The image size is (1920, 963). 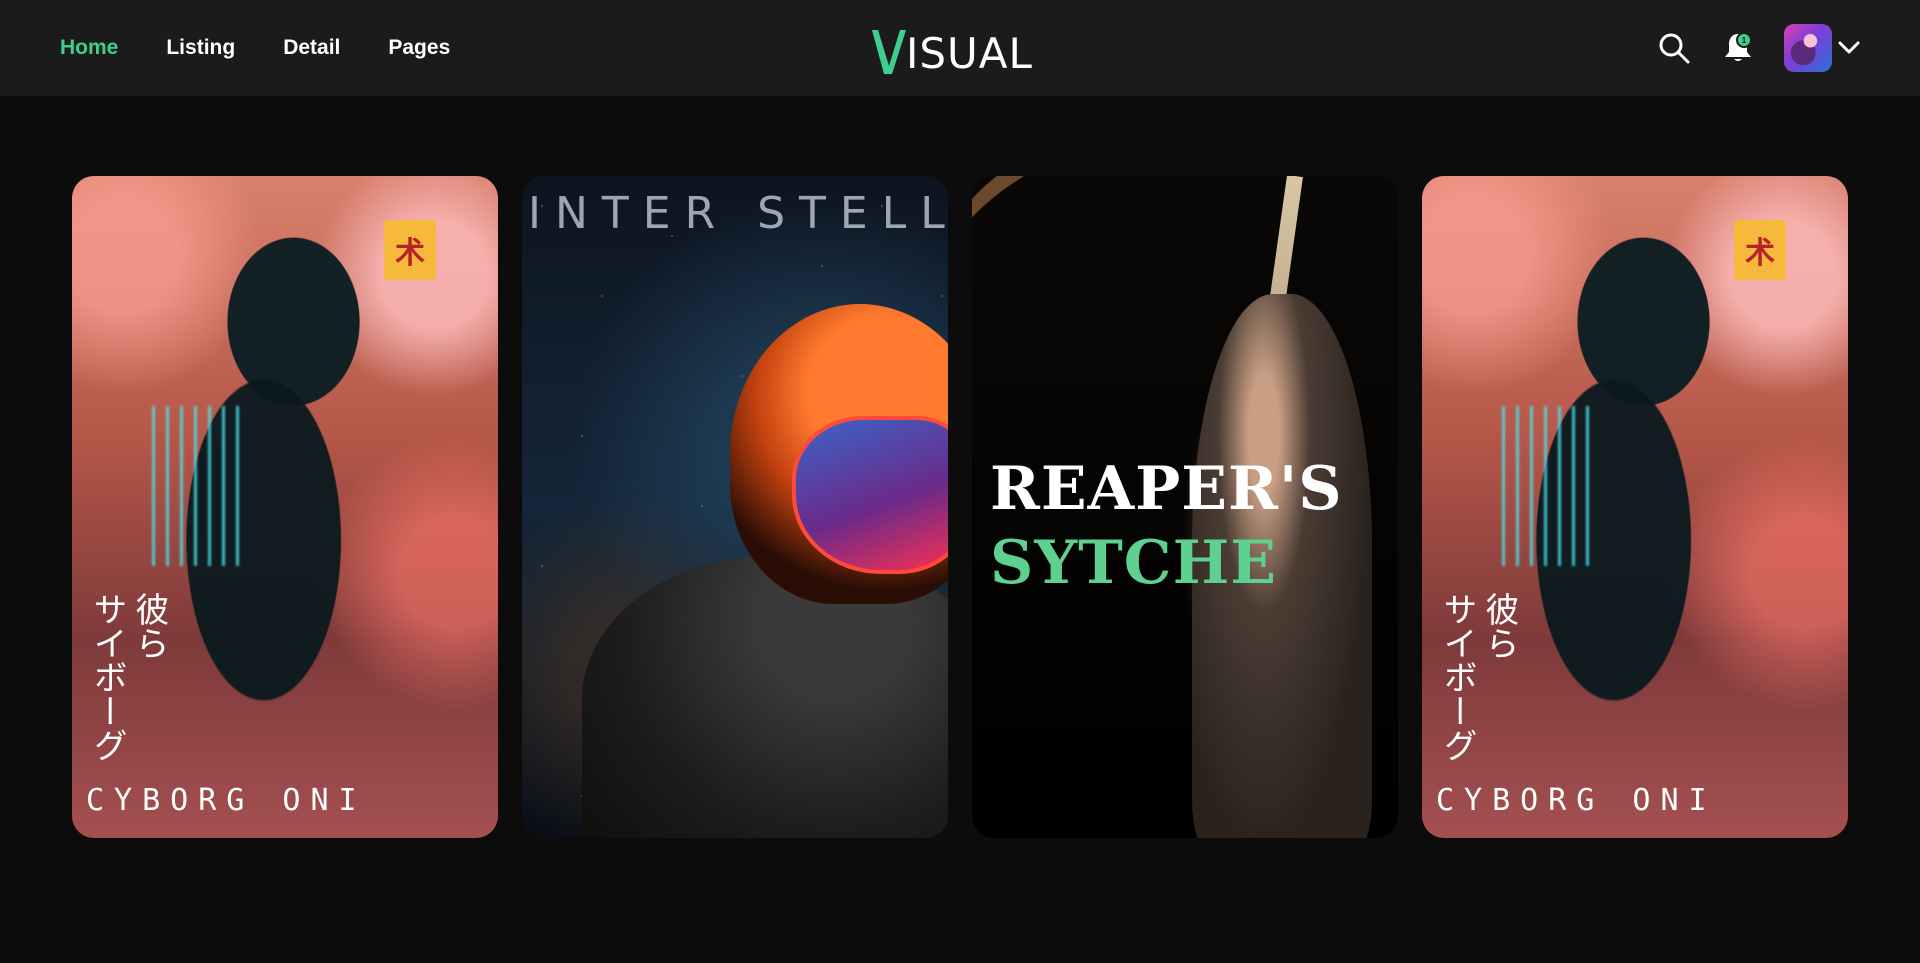 What do you see at coordinates (89, 48) in the screenshot?
I see `nav-home: Home` at bounding box center [89, 48].